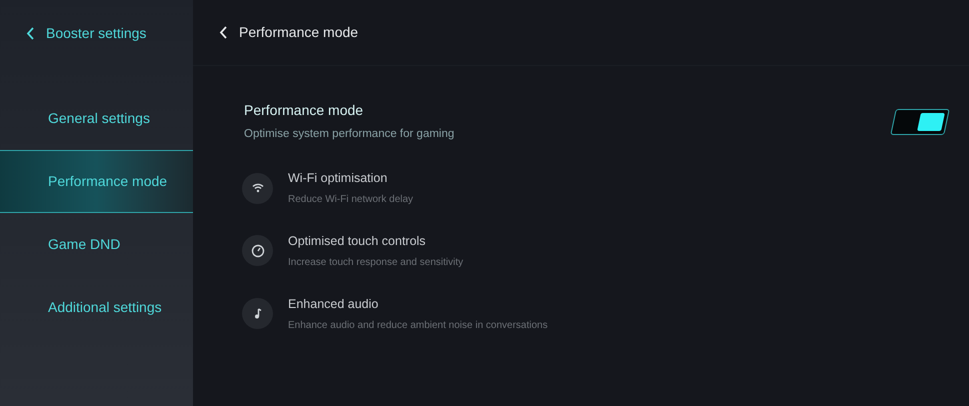 The image size is (969, 406). Describe the element at coordinates (257, 188) in the screenshot. I see `wifi-icon` at that location.